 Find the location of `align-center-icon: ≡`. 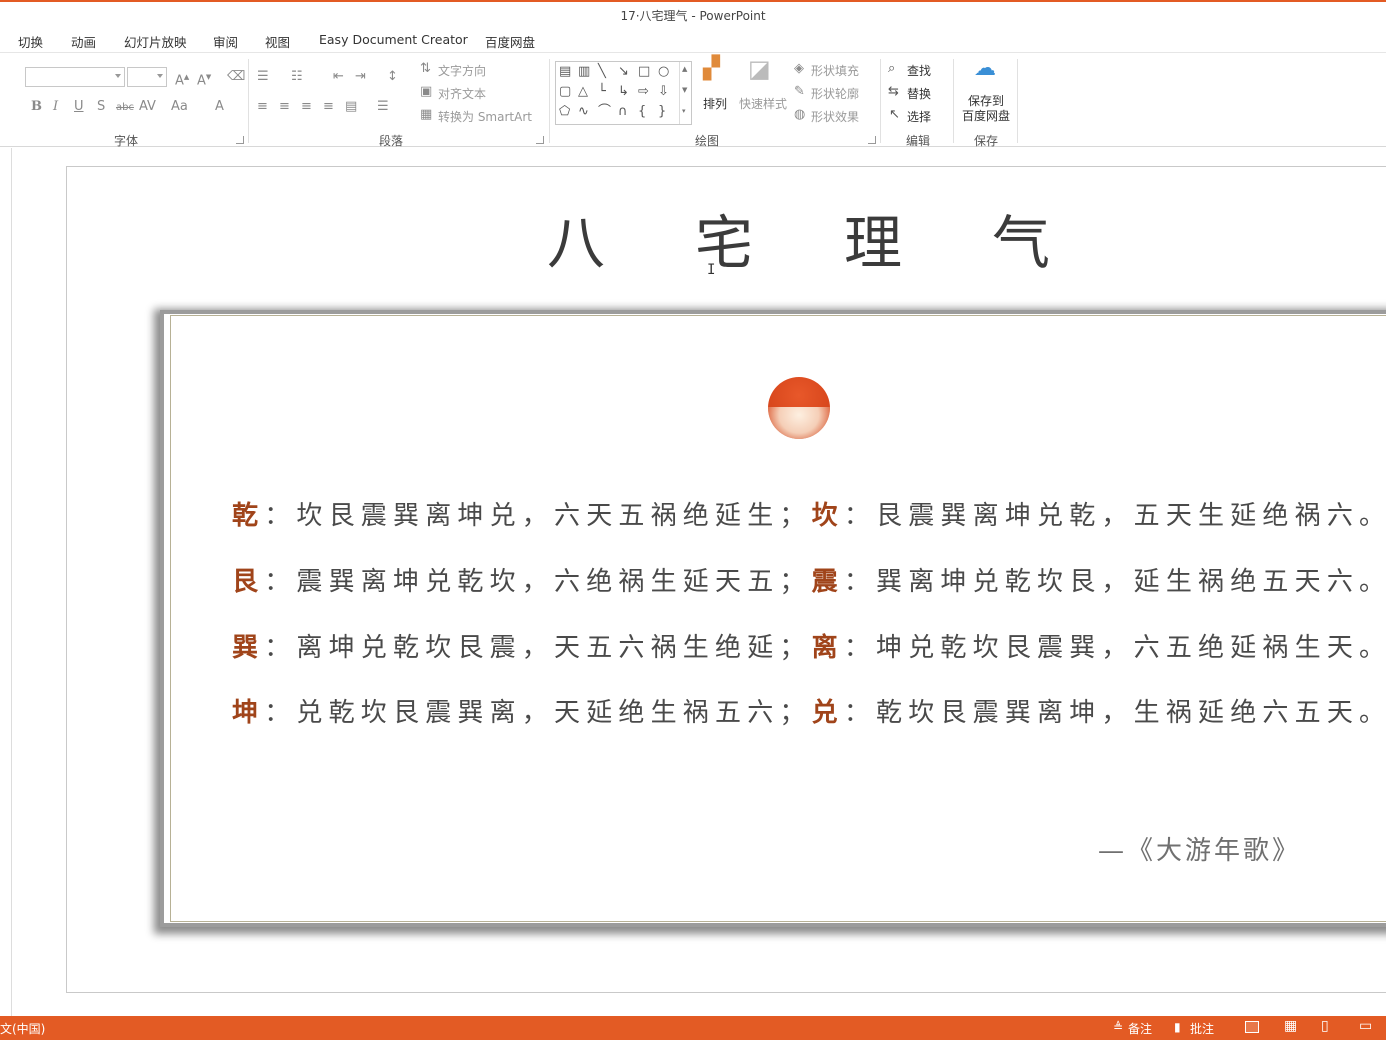

align-center-icon: ≡ is located at coordinates (284, 107).